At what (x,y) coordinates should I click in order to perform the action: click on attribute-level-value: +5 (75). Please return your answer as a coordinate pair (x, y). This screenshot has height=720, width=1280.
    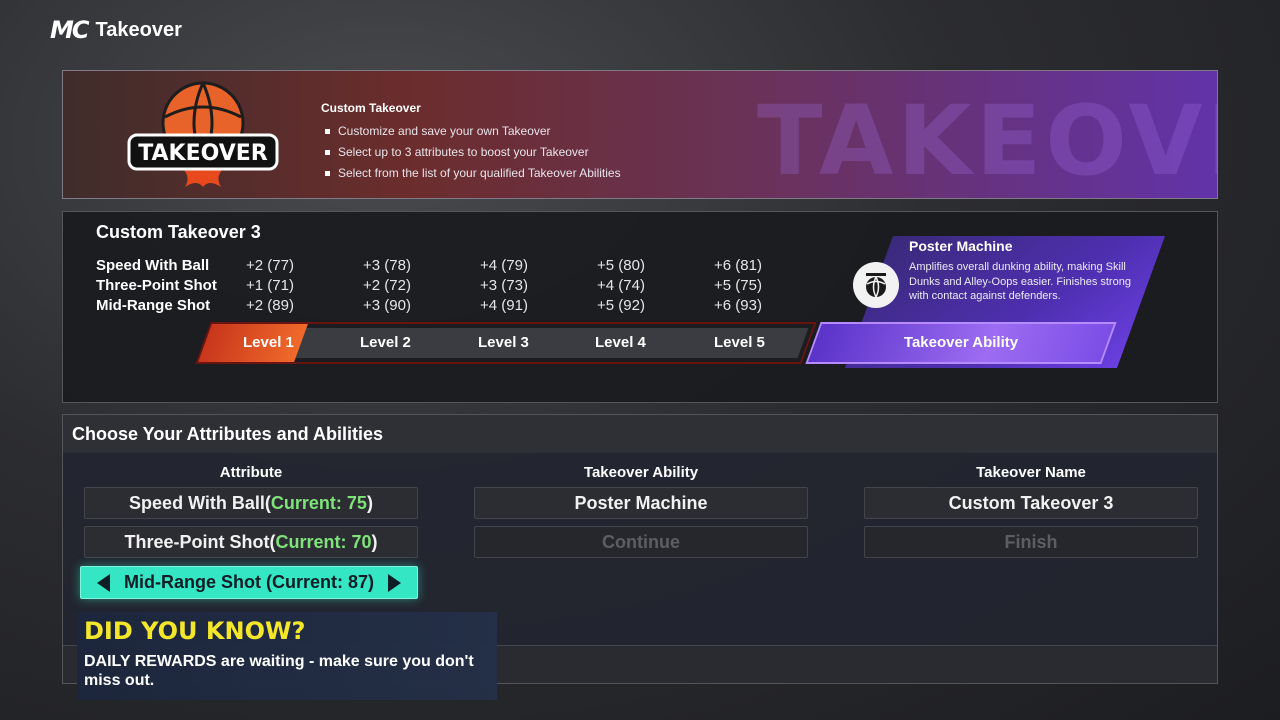
    Looking at the image, I should click on (738, 285).